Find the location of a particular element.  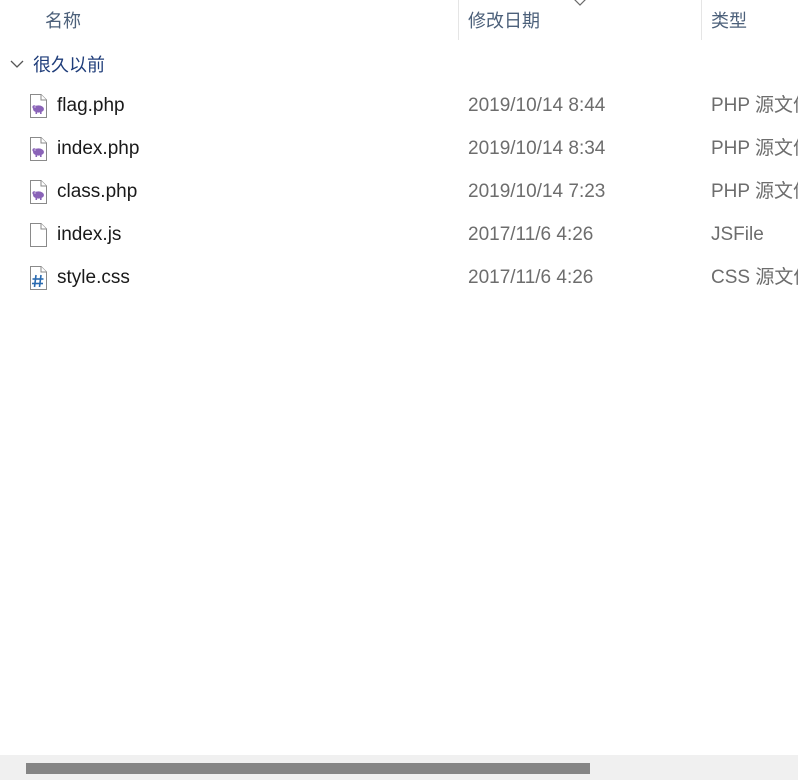

file-row: flag.php 2019/10/14 8:44 PHP 源文件 is located at coordinates (399, 105).